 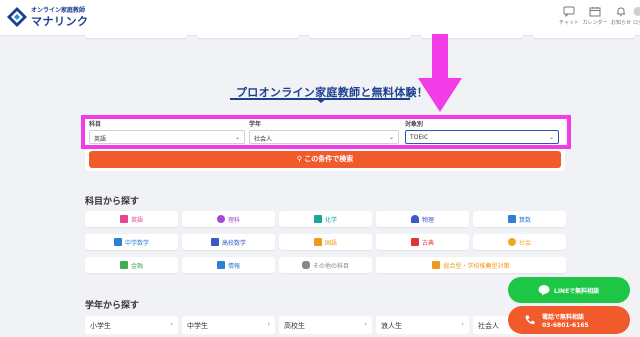 What do you see at coordinates (228, 325) in the screenshot?
I see `grade-chip-junior-high: 中学生 ›` at bounding box center [228, 325].